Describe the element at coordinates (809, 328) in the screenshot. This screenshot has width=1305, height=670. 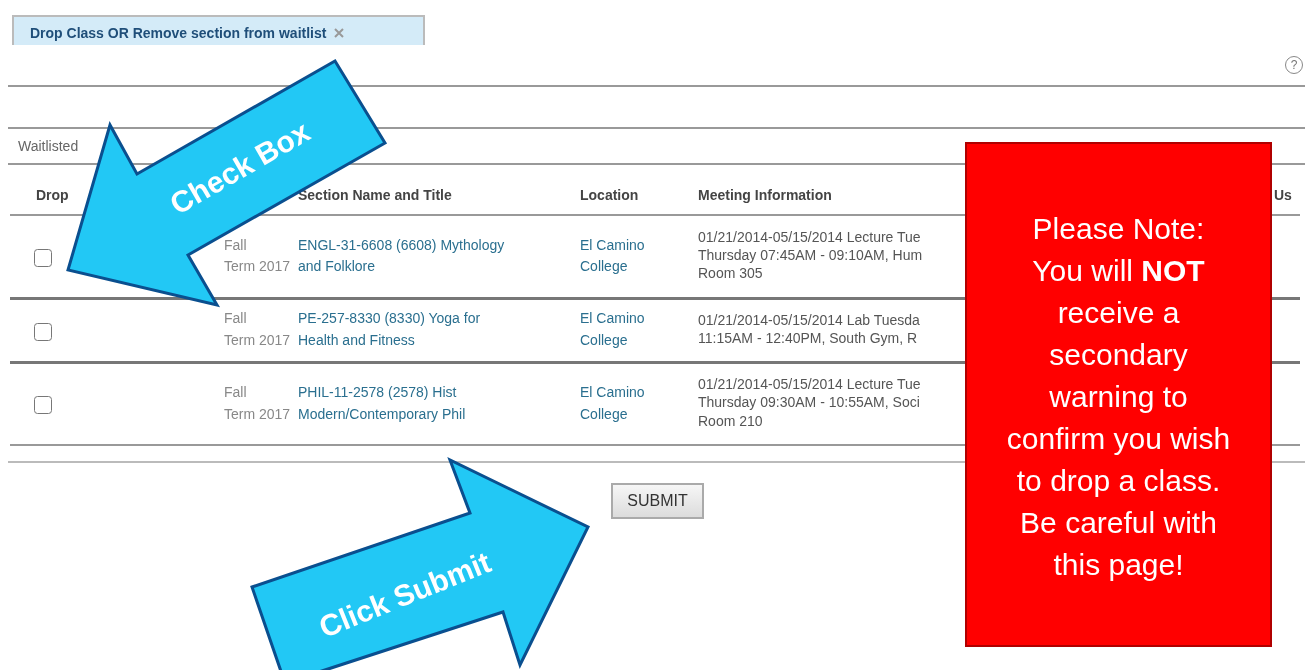
I see `meeting-info: 01/21/2014-05/15/2014 Lab Tuesda 11:15AM - 12:40PM, South Gym, R` at that location.